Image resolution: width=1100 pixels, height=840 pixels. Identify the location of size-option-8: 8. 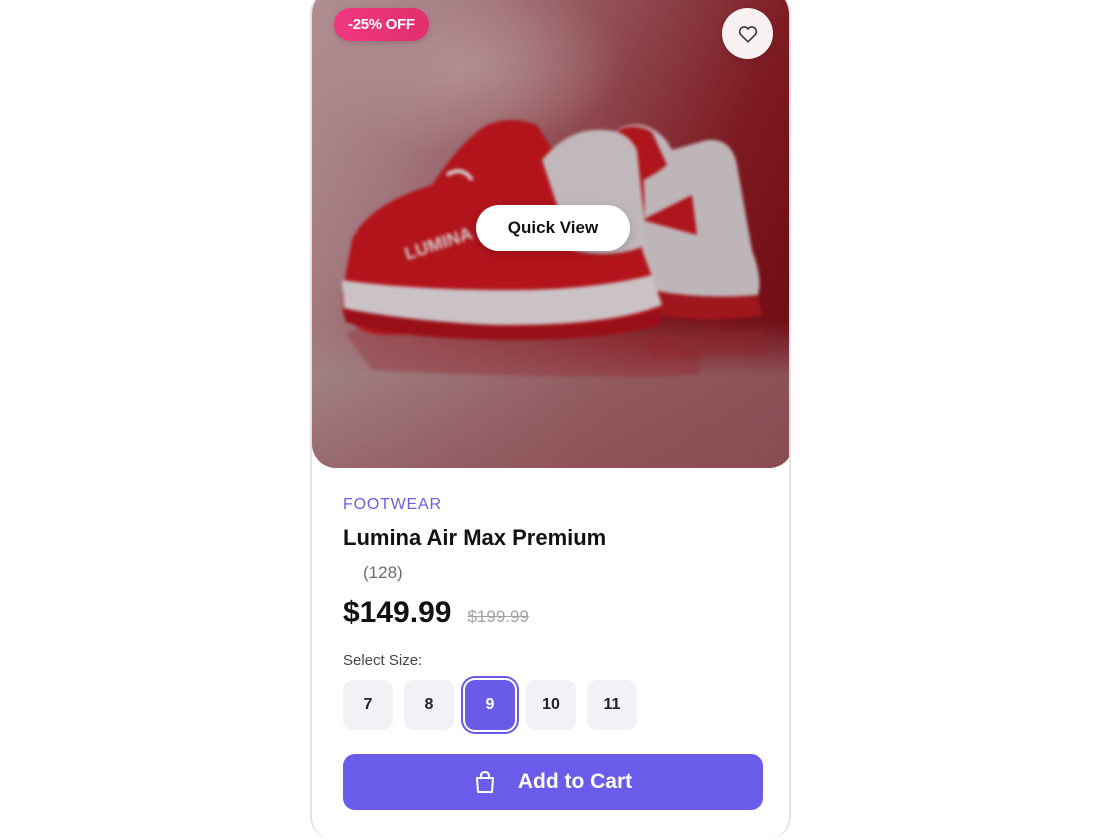
(429, 705).